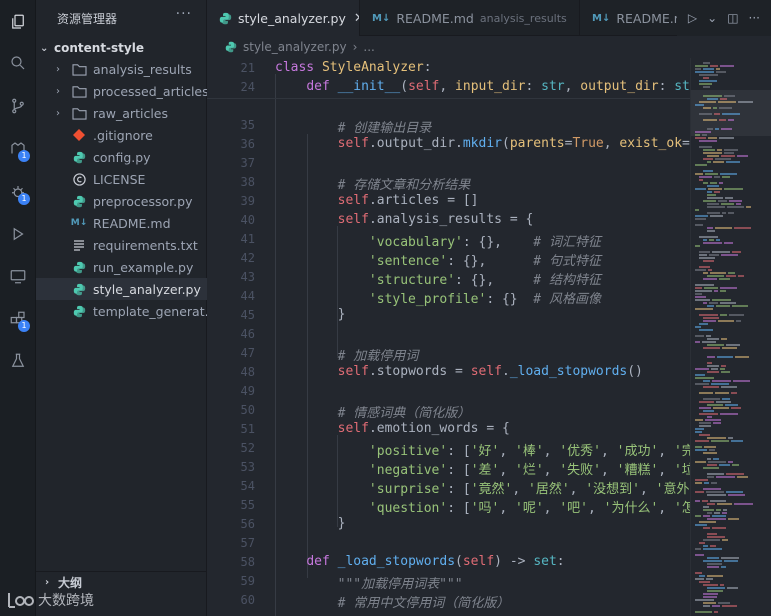 The image size is (771, 616). Describe the element at coordinates (18, 319) in the screenshot. I see `extensions-icon: 1` at that location.